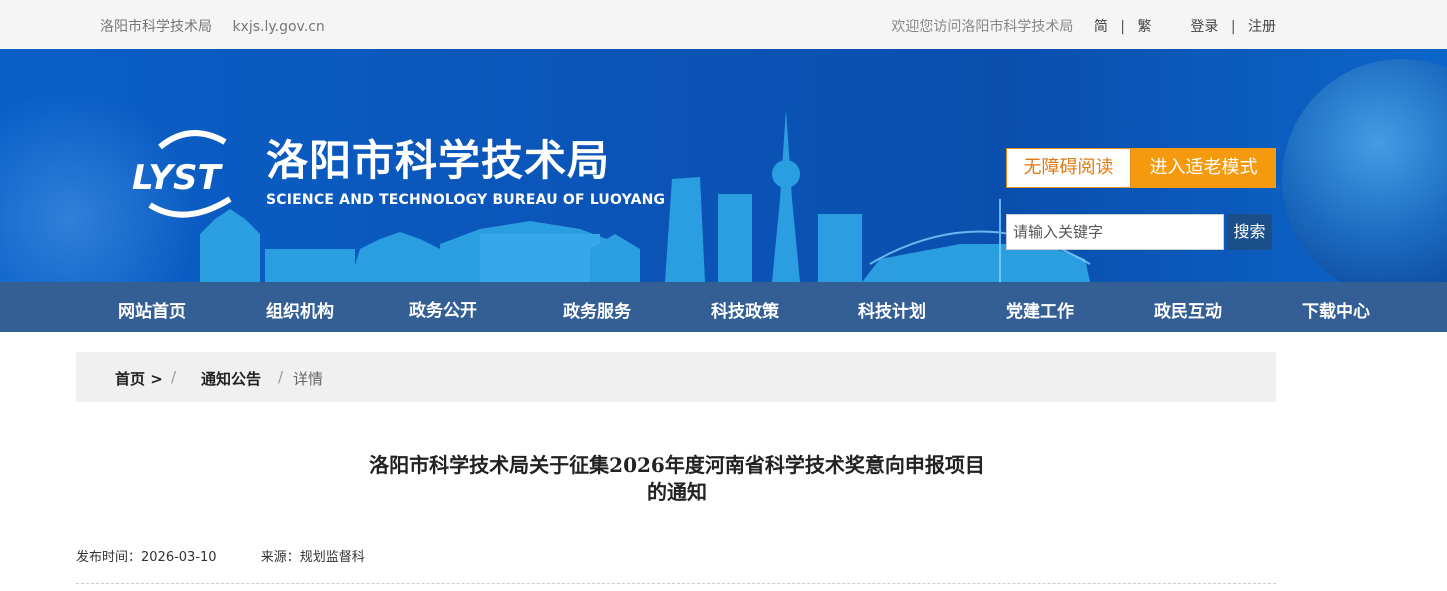 The image size is (1447, 591). Describe the element at coordinates (1249, 232) in the screenshot. I see `search-button: 搜索` at that location.